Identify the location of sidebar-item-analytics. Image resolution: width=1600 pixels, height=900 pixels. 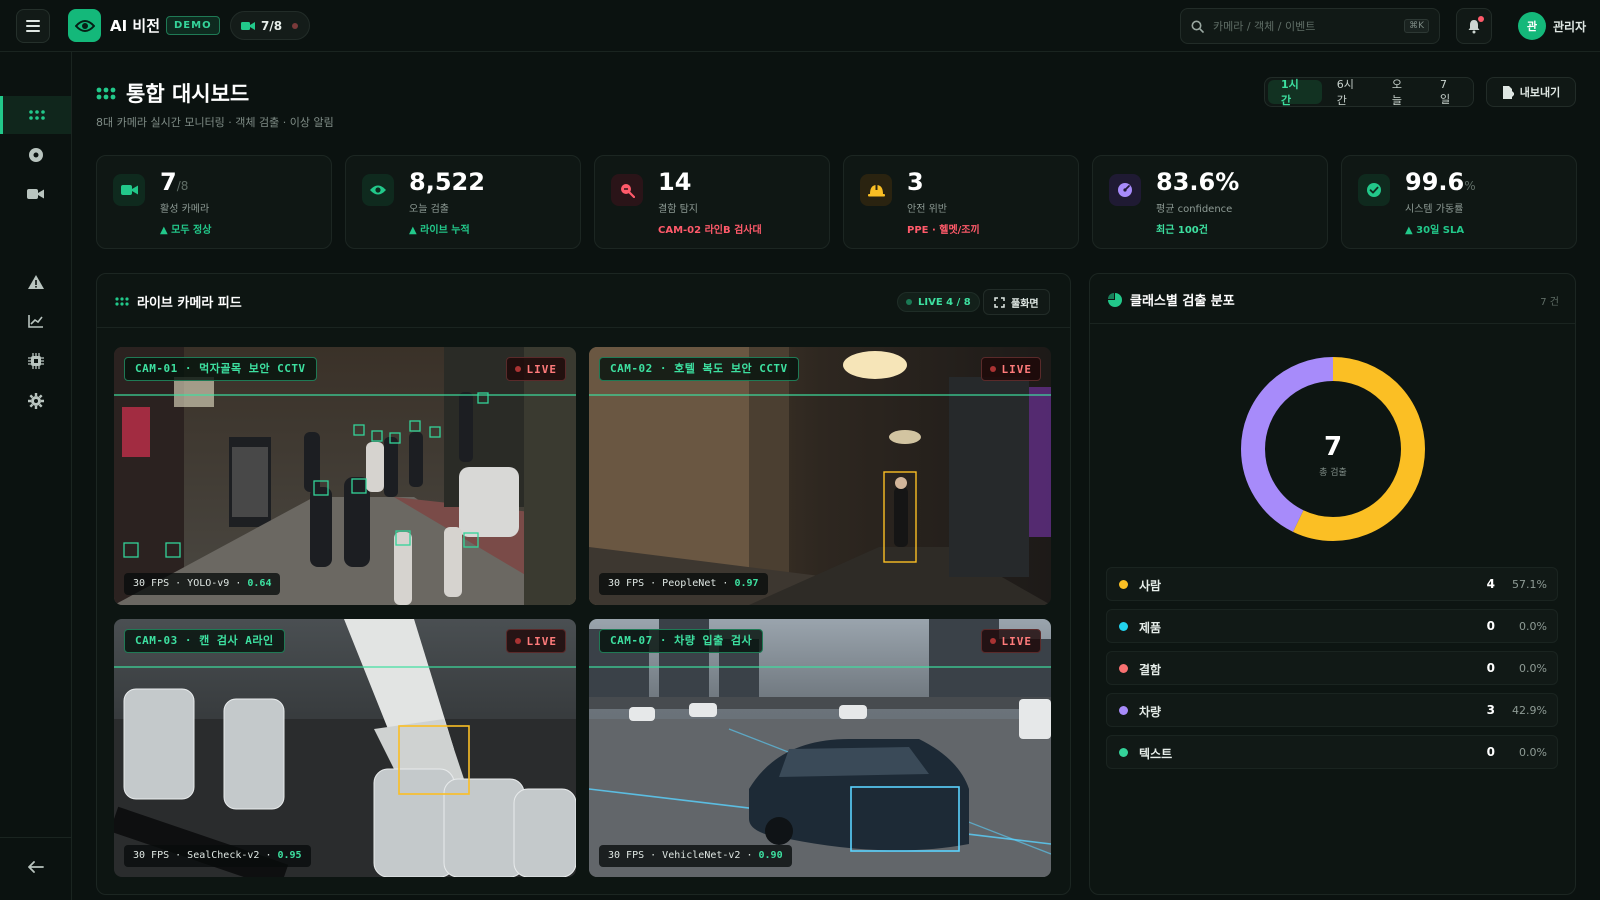
(35, 321).